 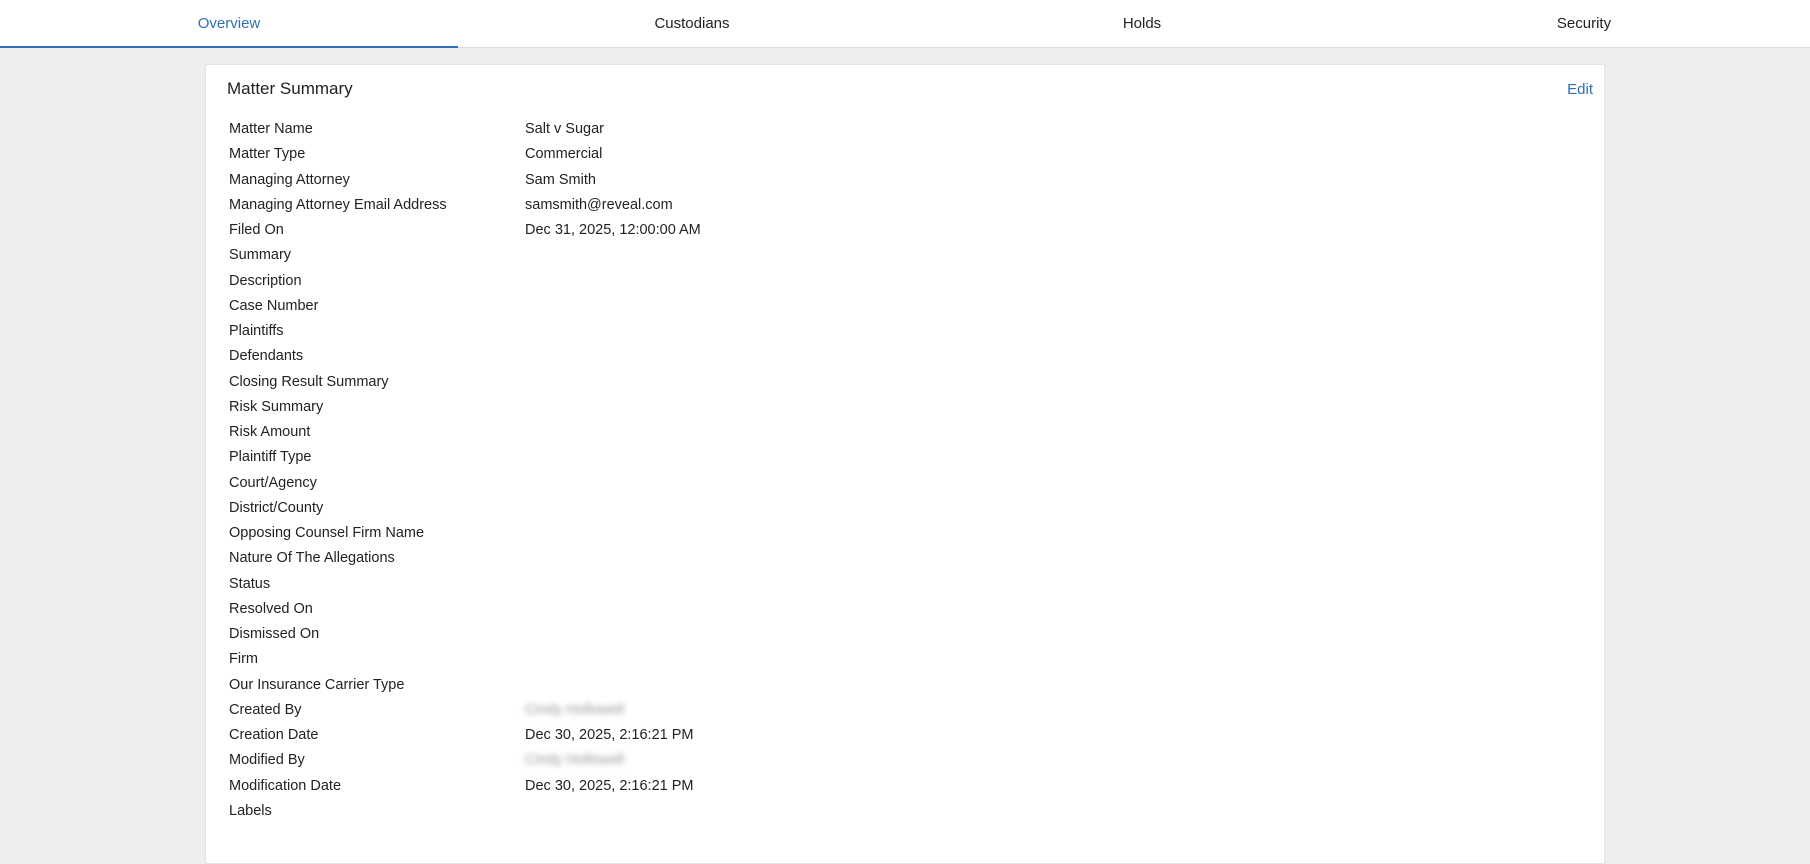 What do you see at coordinates (260, 255) in the screenshot?
I see `field-label: Summary` at bounding box center [260, 255].